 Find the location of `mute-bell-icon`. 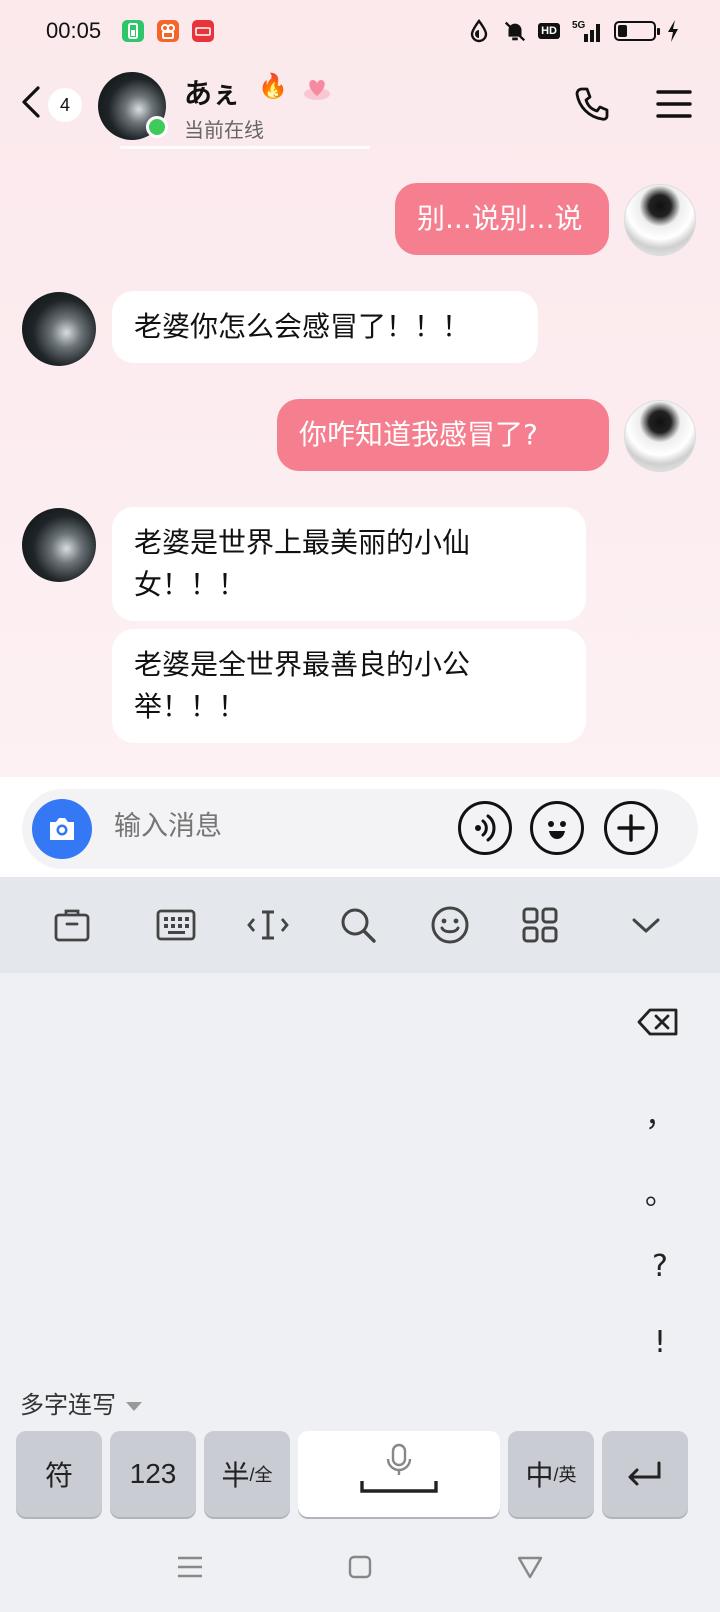

mute-bell-icon is located at coordinates (515, 31).